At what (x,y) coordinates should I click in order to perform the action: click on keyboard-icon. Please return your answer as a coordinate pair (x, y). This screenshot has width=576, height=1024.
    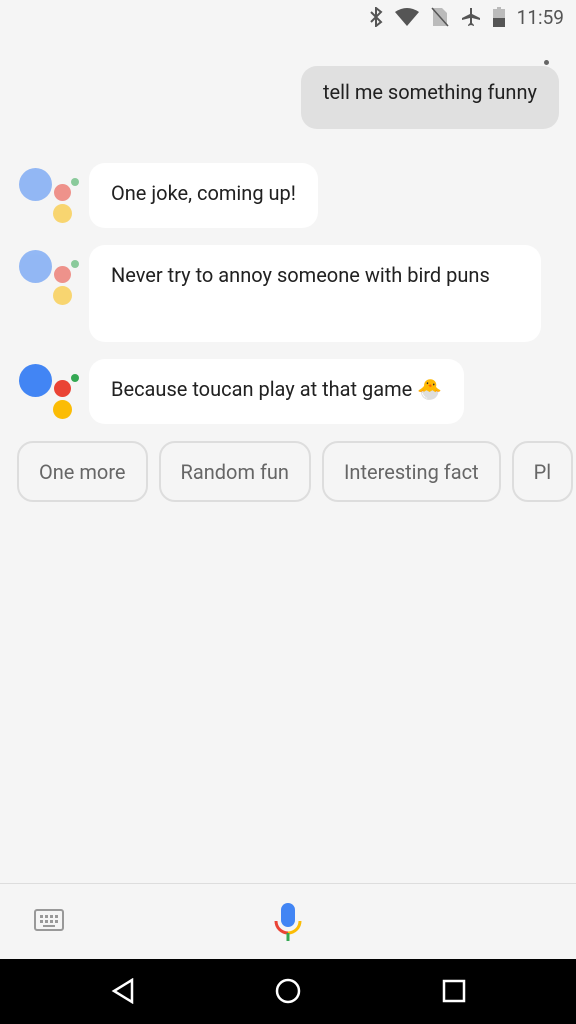
    Looking at the image, I should click on (49, 920).